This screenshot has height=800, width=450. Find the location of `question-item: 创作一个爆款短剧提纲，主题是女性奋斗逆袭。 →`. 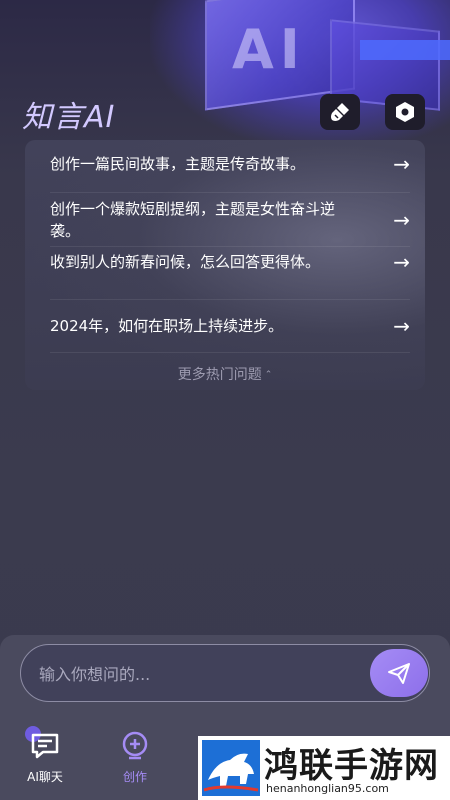

question-item: 创作一个爆款短剧提纲，主题是女性奋斗逆袭。 → is located at coordinates (230, 220).